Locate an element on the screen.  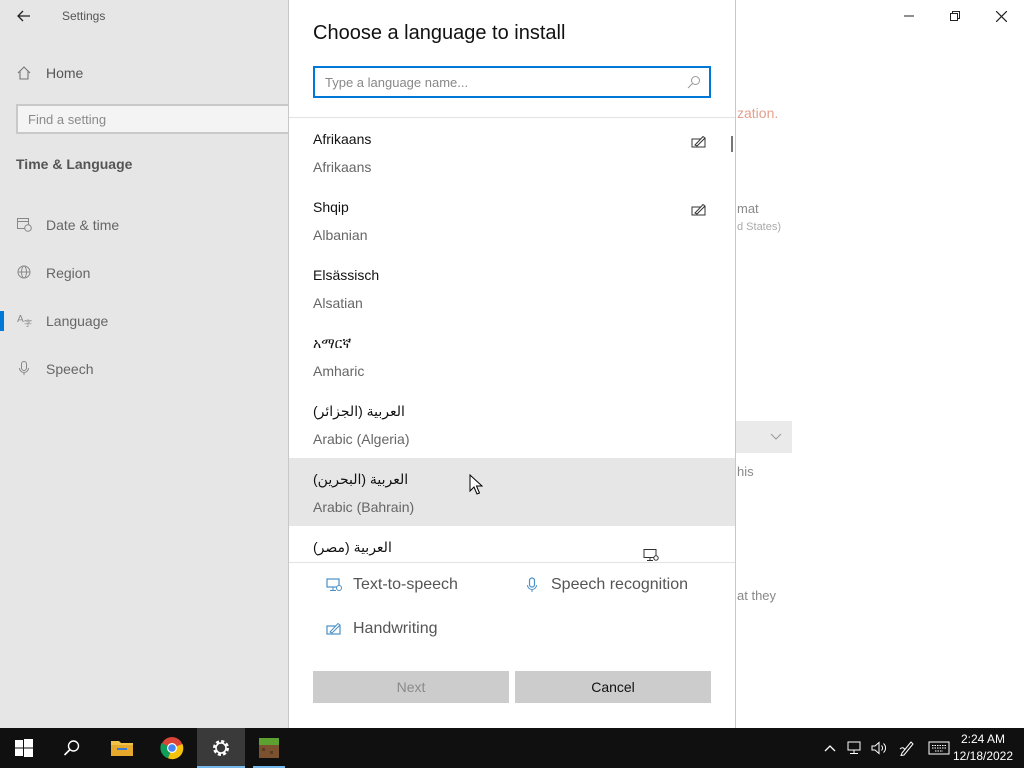
sidebar-item-label: Date & time is located at coordinates (83, 225).